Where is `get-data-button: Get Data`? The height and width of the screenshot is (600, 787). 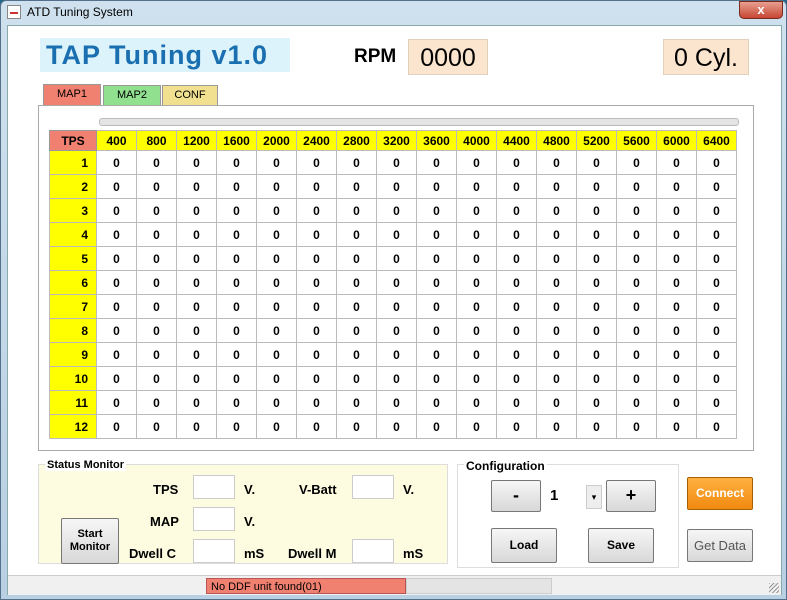 get-data-button: Get Data is located at coordinates (720, 545).